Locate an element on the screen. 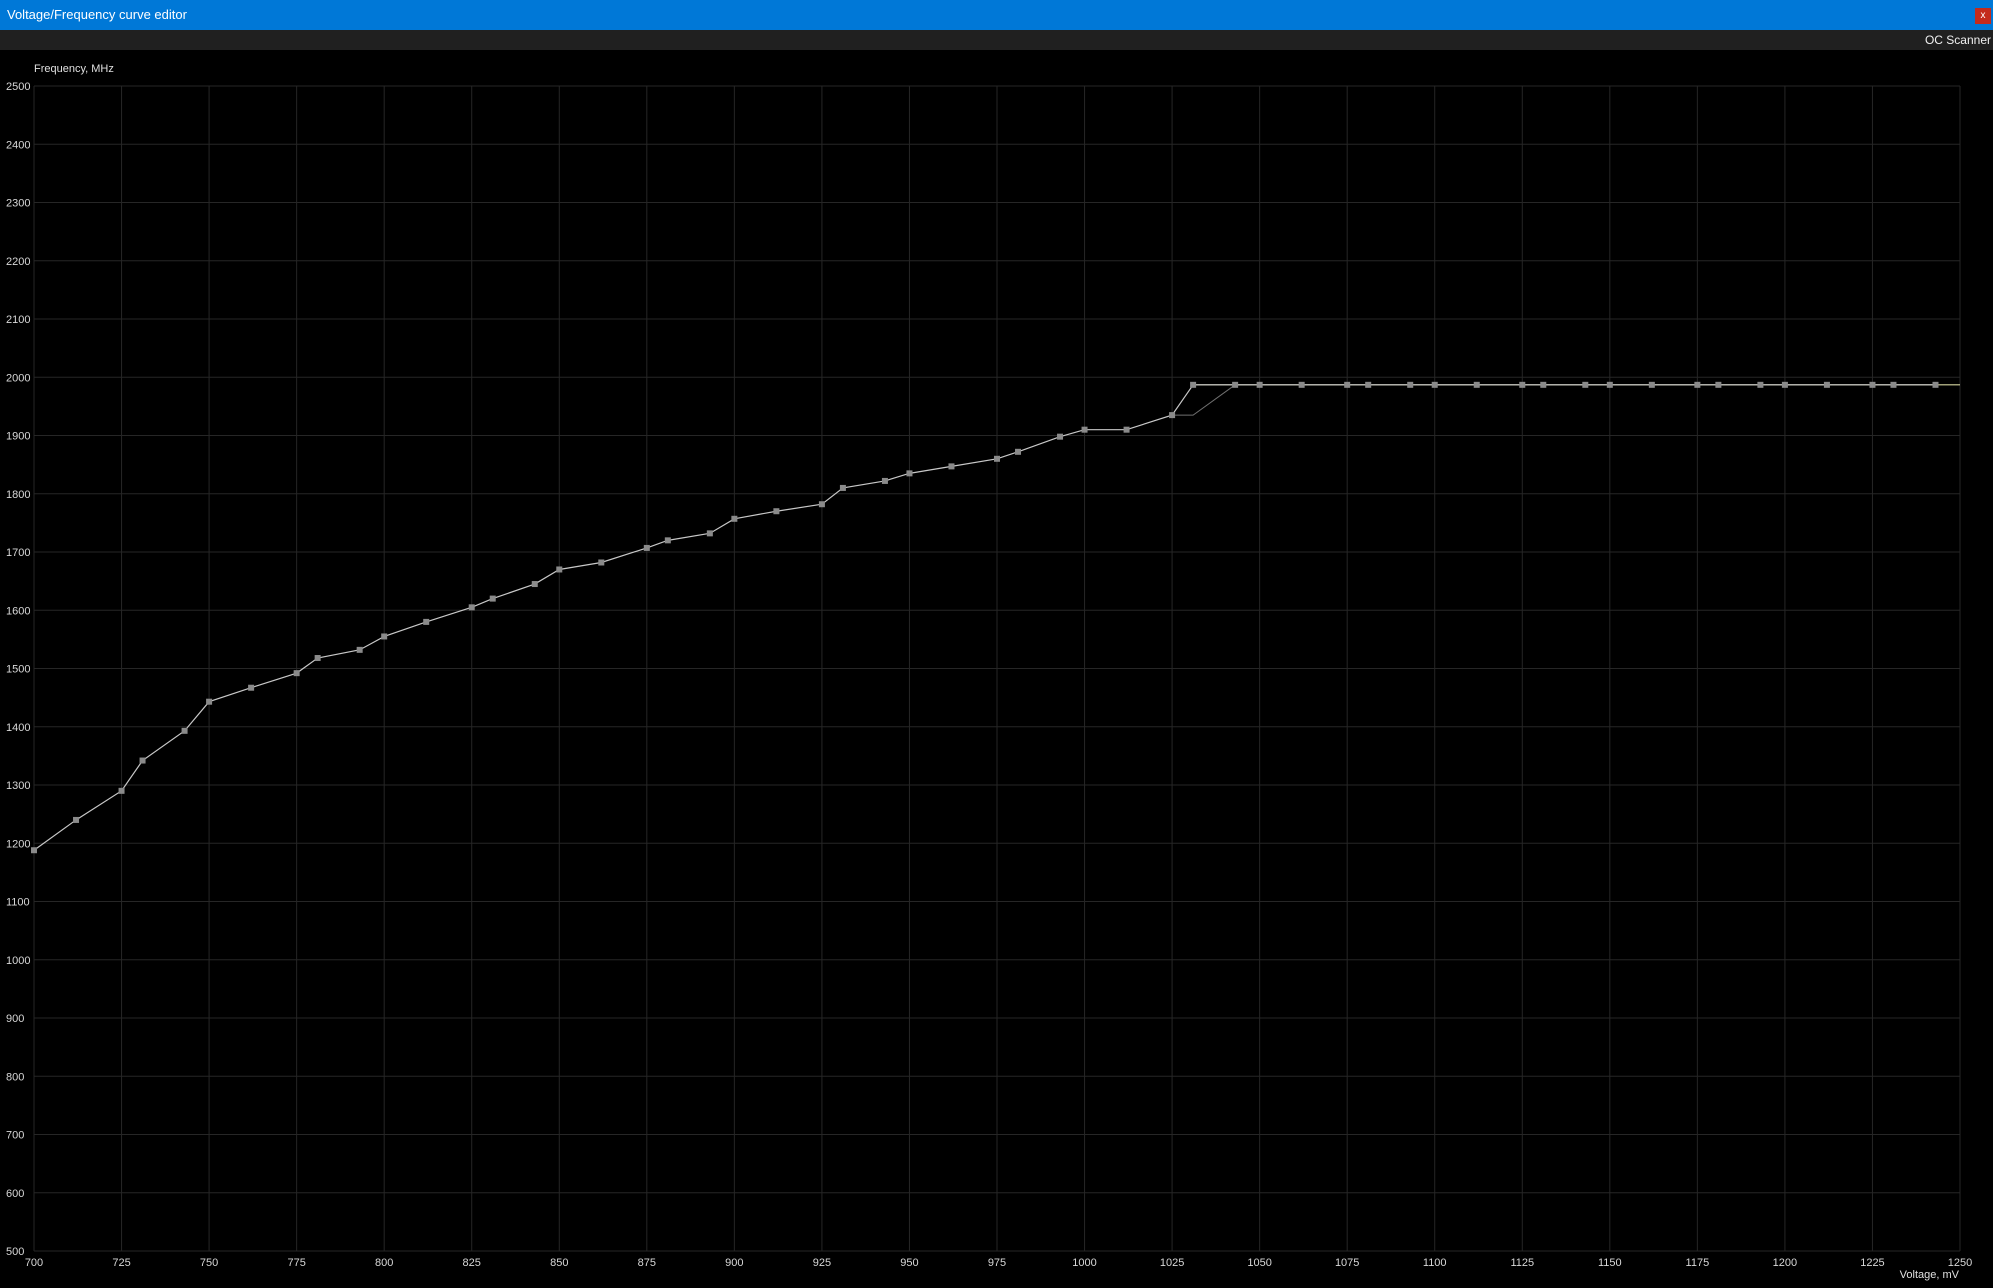  y-tick-label: 2100 is located at coordinates (18, 320).